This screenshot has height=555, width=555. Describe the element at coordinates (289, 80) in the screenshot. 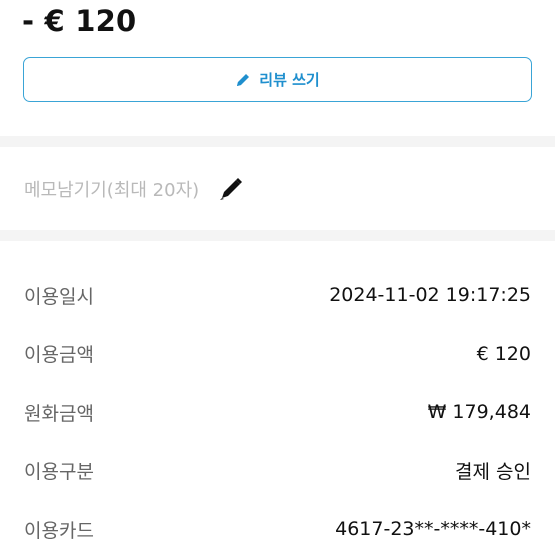

I see `write-review-label: 리뷰 쓰기` at that location.